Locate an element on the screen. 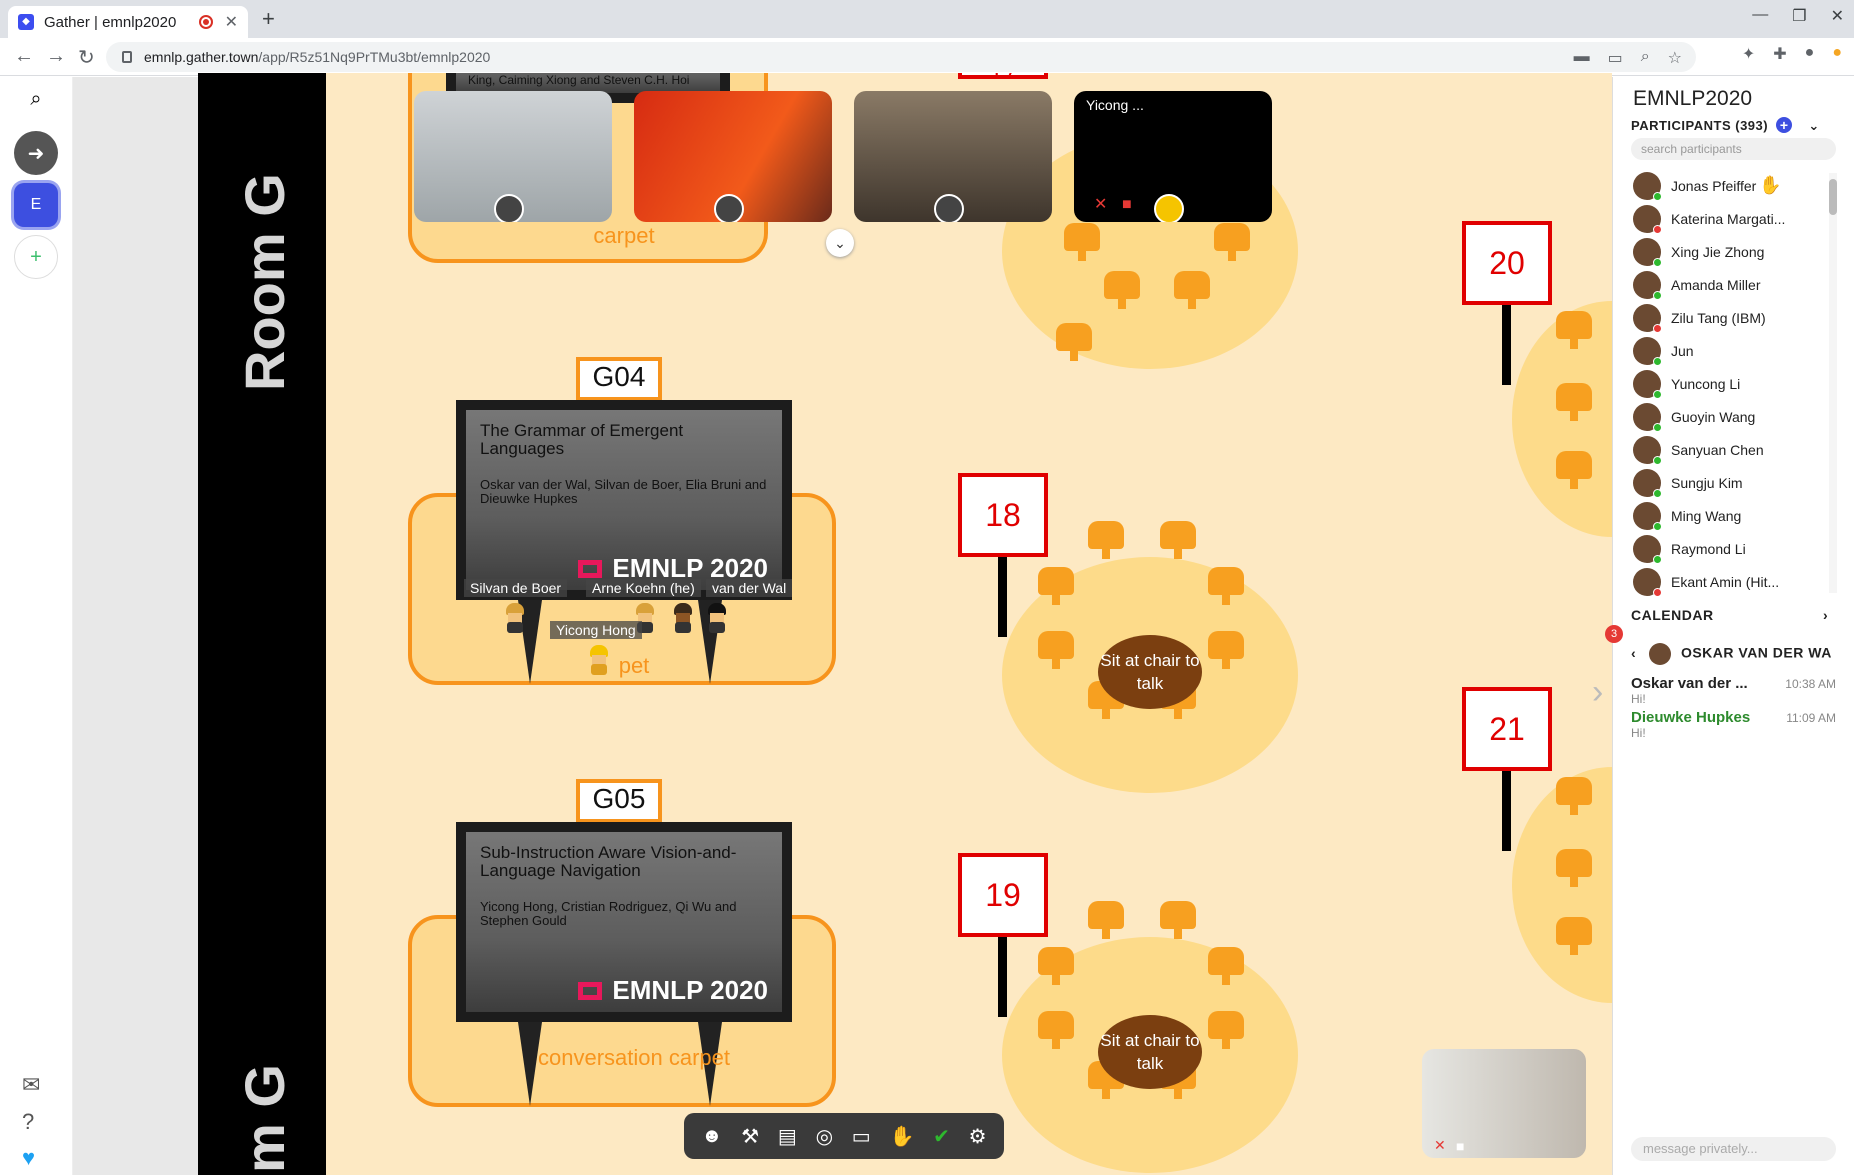 The height and width of the screenshot is (1175, 1854). exit-space-icon: ➜ is located at coordinates (36, 153).